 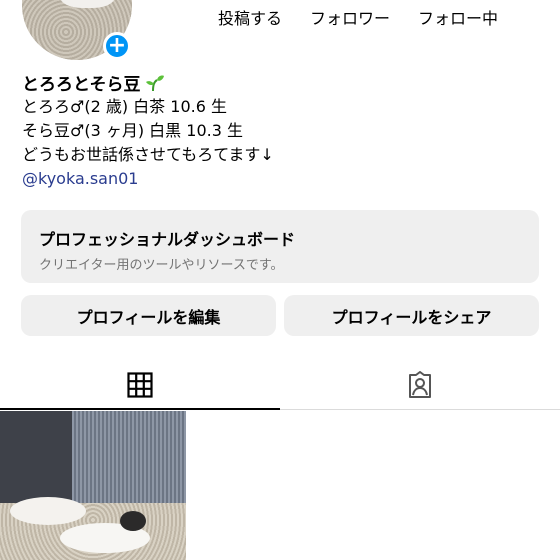 What do you see at coordinates (350, 17) in the screenshot?
I see `followers-label: フォロワー` at bounding box center [350, 17].